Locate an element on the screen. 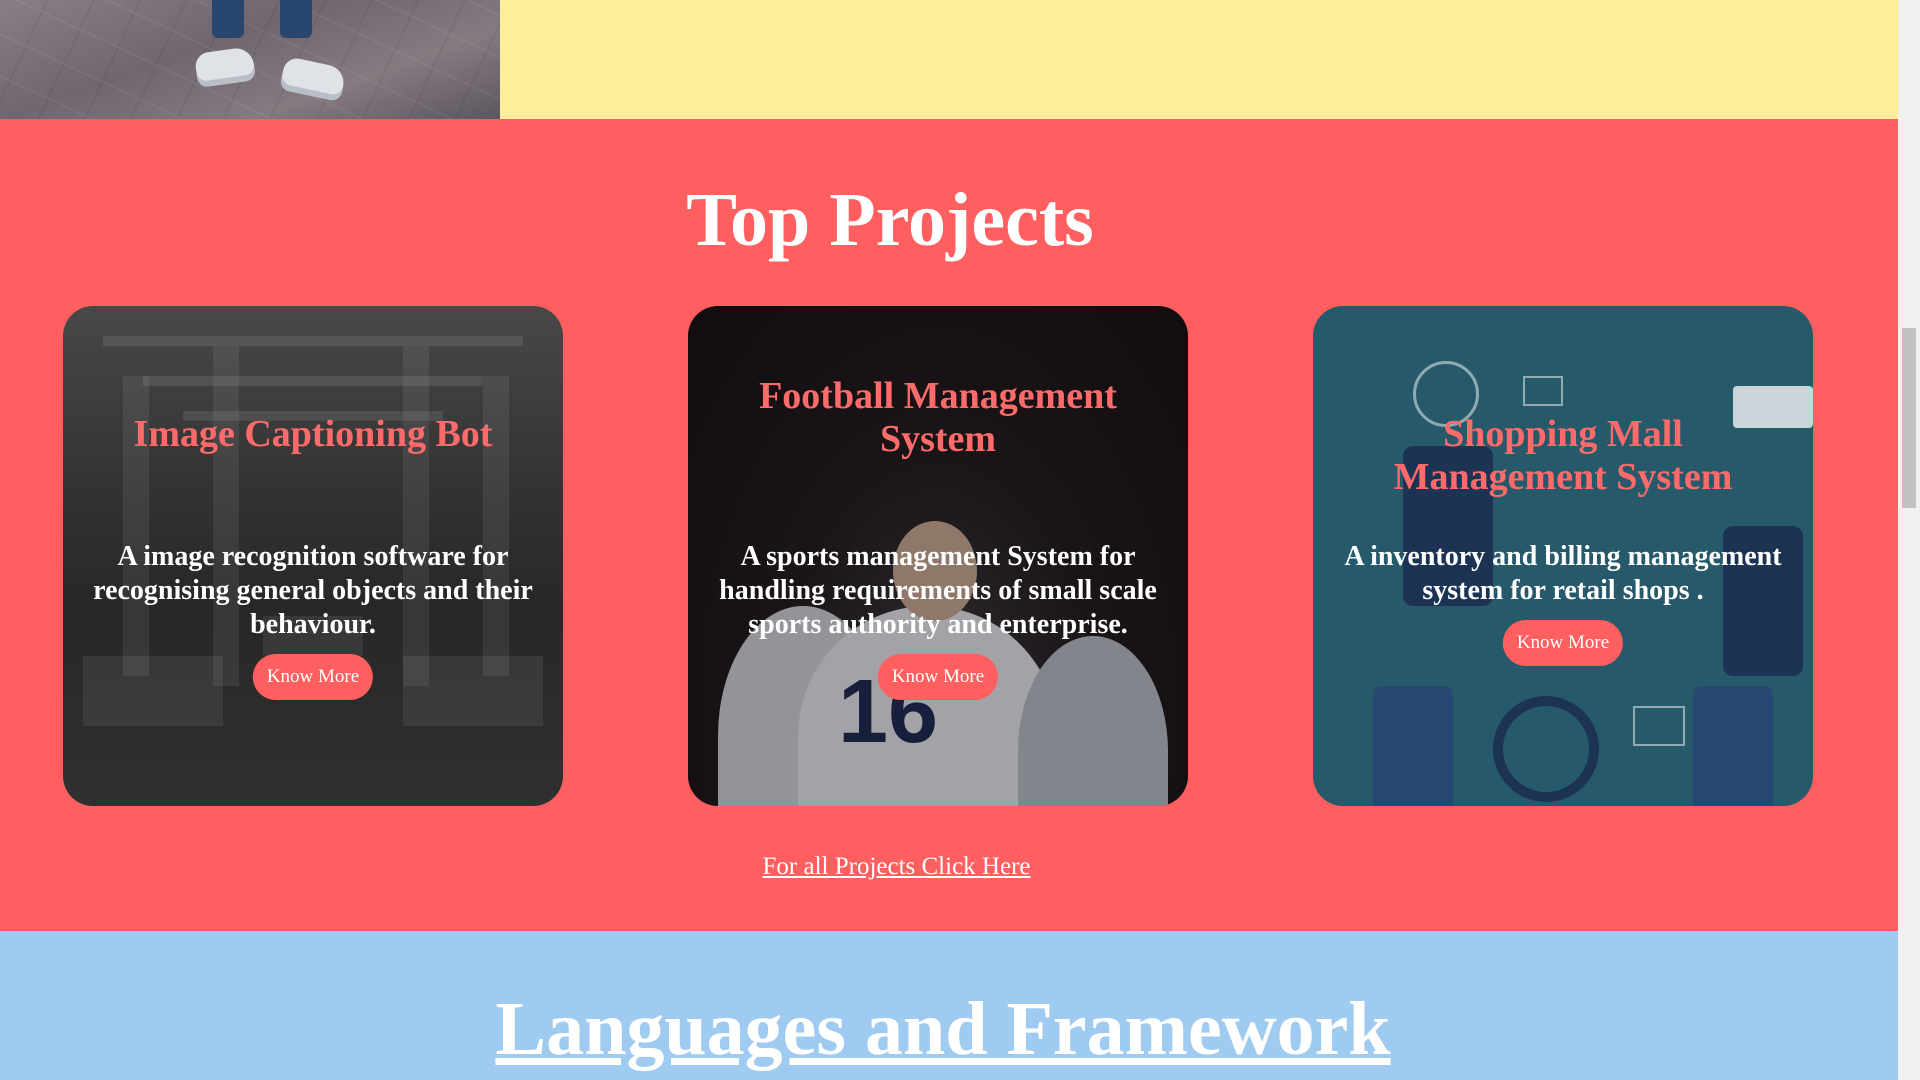 This screenshot has width=1920, height=1080. languages-section: Languages and Framework is located at coordinates (949, 1005).